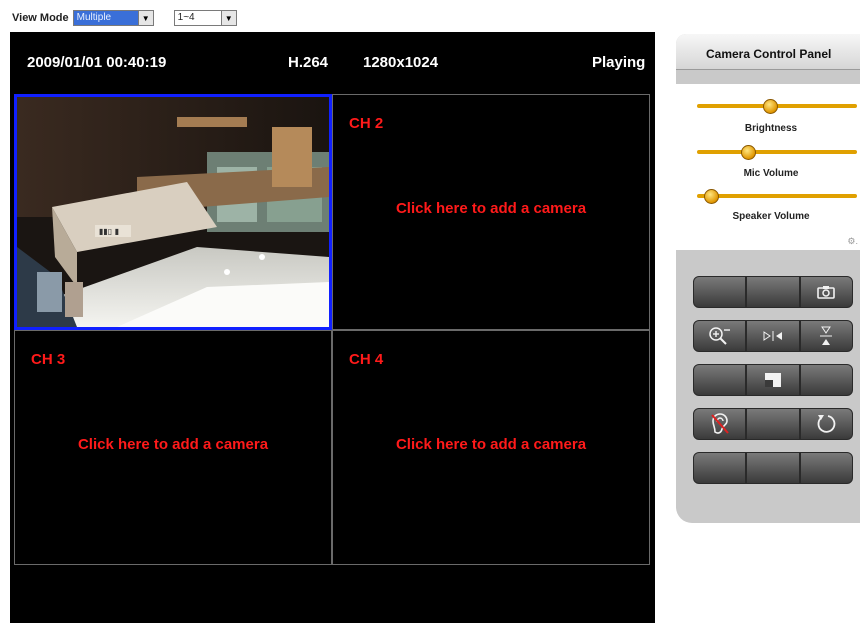 This screenshot has height=623, width=860. Describe the element at coordinates (48, 359) in the screenshot. I see `channel-label: CH 3` at that location.